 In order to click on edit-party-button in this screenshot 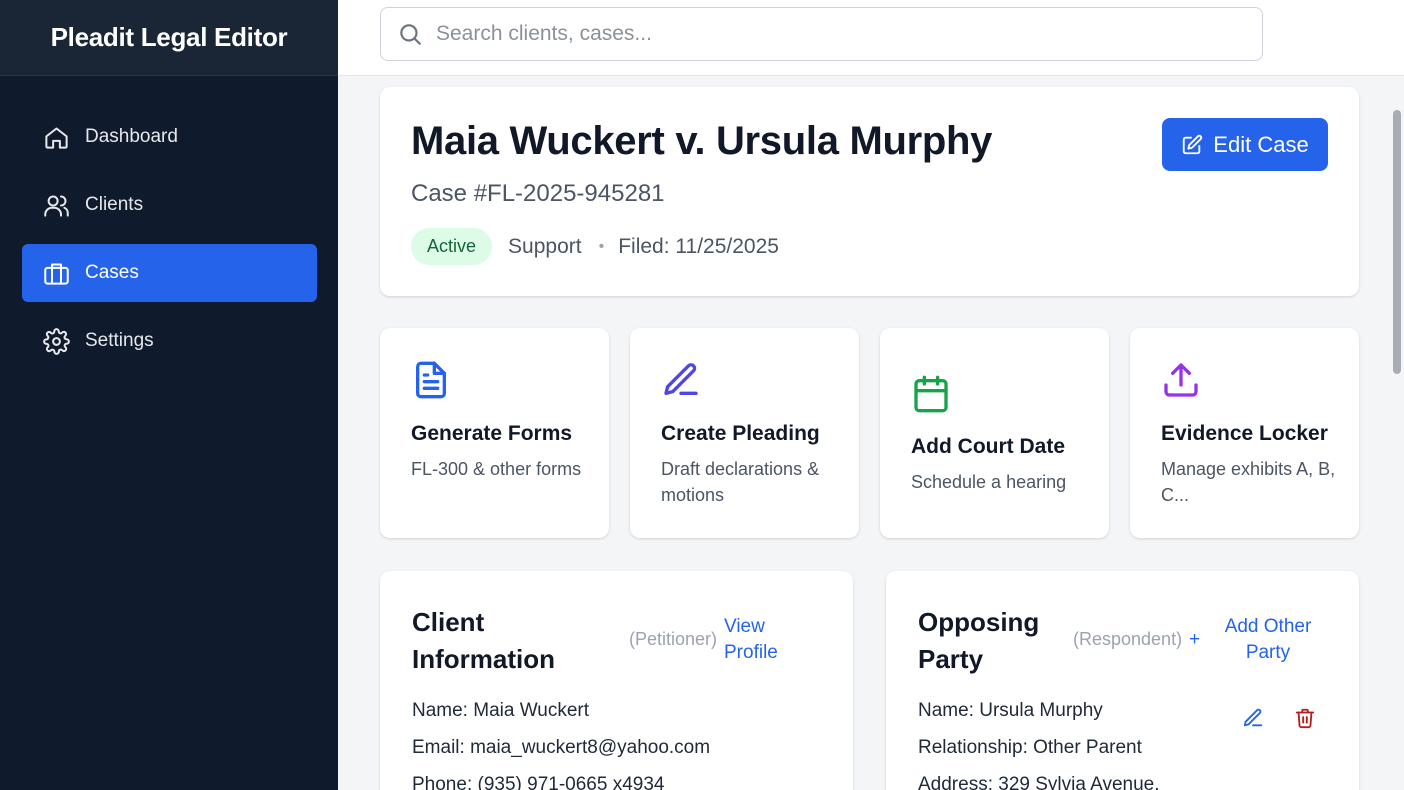, I will do `click(1253, 718)`.